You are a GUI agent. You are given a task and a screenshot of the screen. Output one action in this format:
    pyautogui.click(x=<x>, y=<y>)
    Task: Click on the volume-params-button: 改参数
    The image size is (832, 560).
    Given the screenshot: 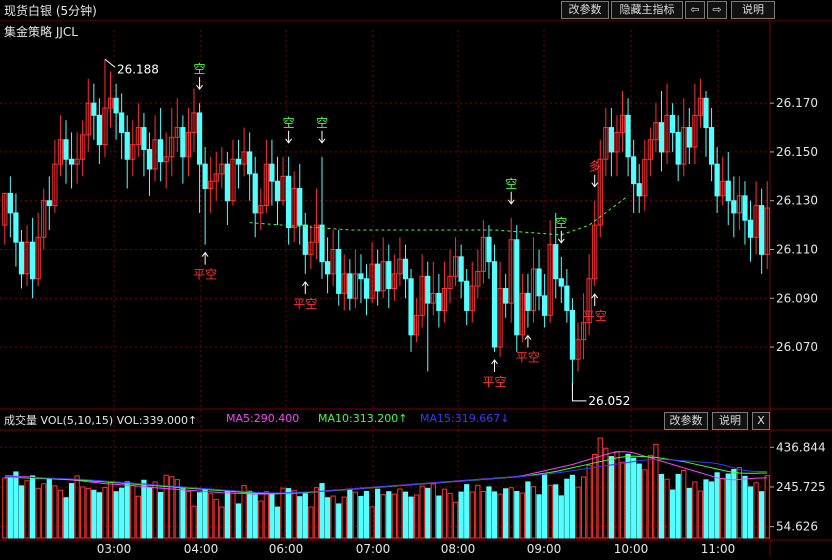 What is the action you would take?
    pyautogui.click(x=686, y=421)
    